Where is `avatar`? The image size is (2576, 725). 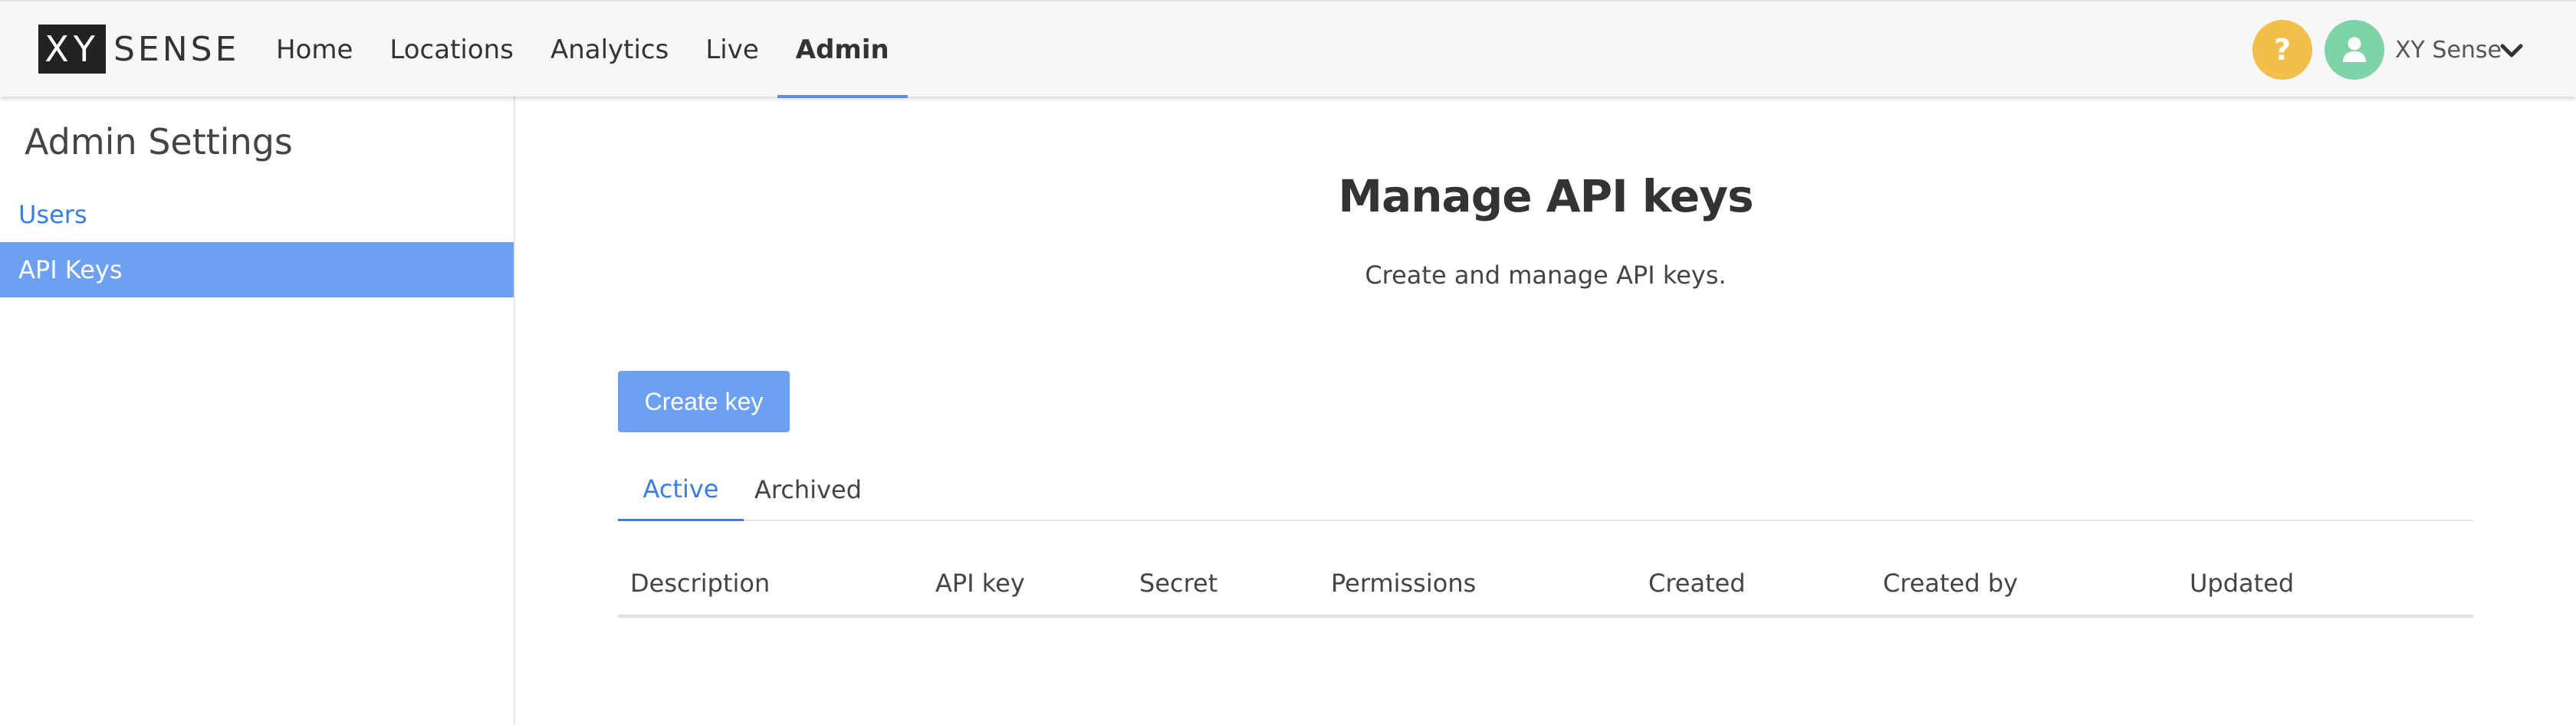 avatar is located at coordinates (2354, 50).